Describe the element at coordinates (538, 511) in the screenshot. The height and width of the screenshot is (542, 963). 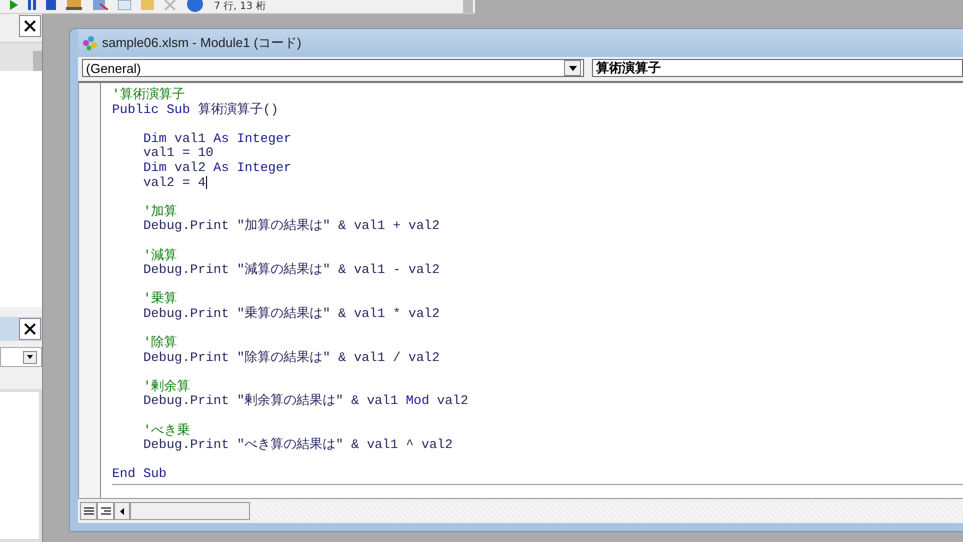
I see `horizontal-scrollbar` at that location.